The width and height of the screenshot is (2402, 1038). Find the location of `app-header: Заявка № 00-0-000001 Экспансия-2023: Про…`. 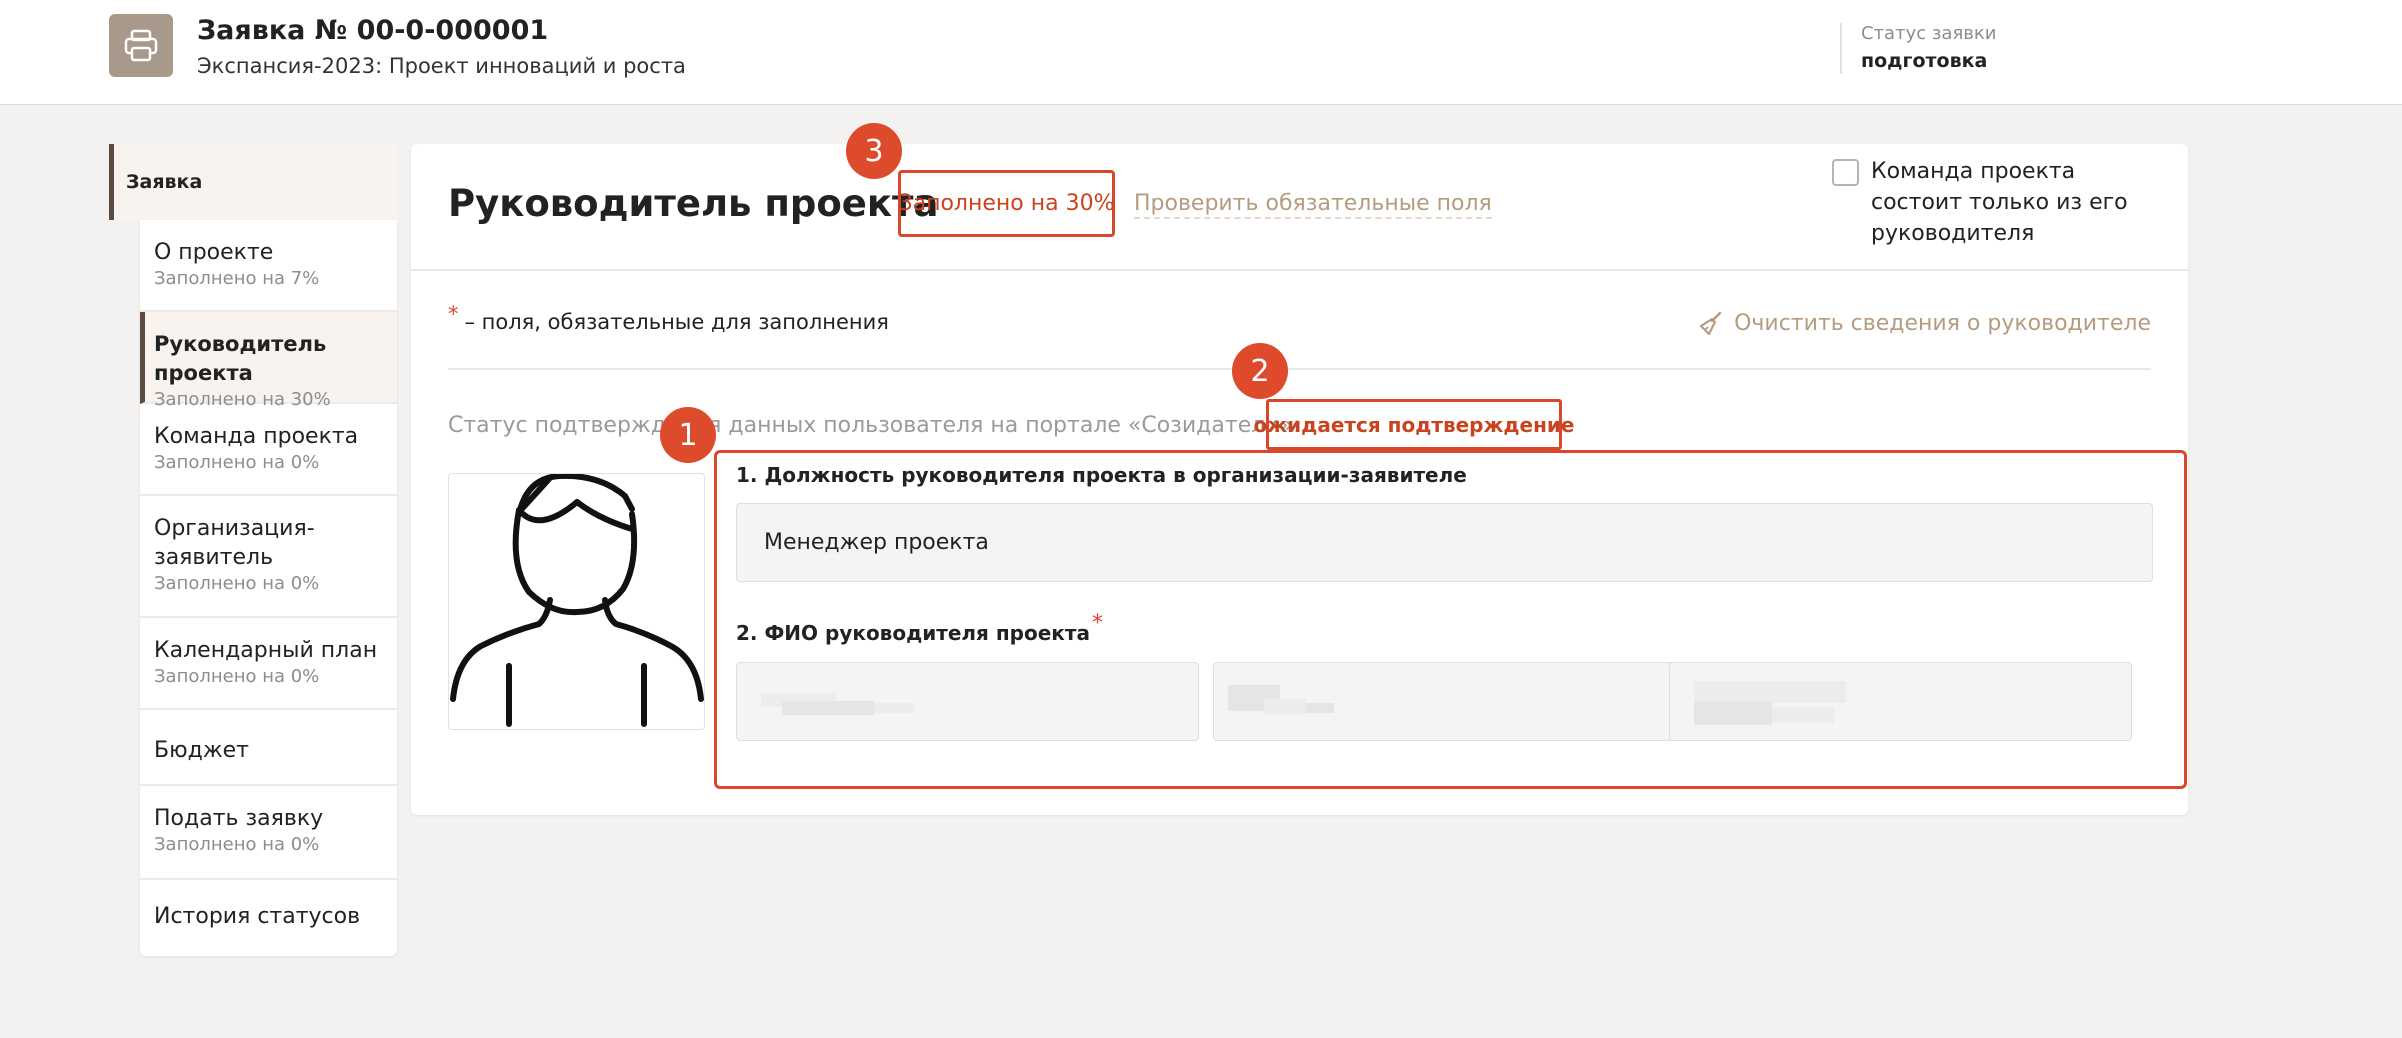

app-header: Заявка № 00-0-000001 Экспансия-2023: Про… is located at coordinates (1201, 52).